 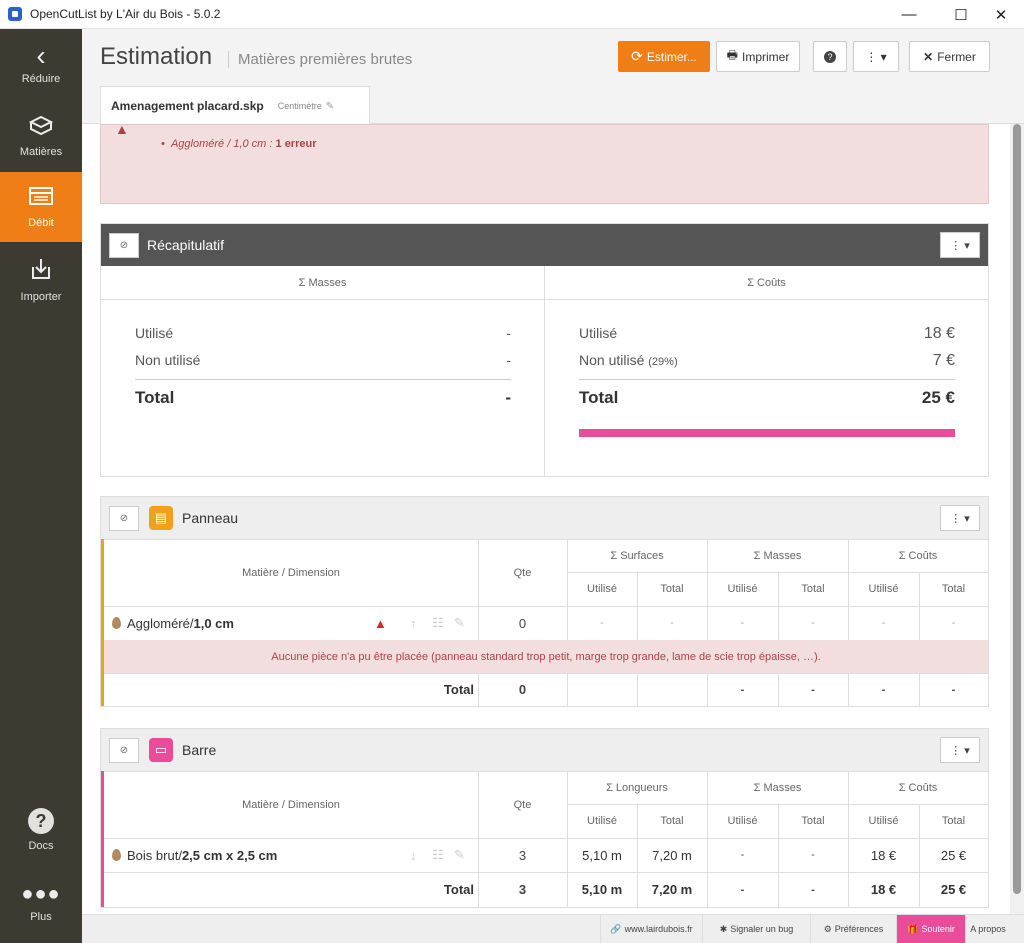 I want to click on table-row-material: Bois brut / 2,5 cm x 2,5 cm ↓ ☷ ✎, so click(x=291, y=855).